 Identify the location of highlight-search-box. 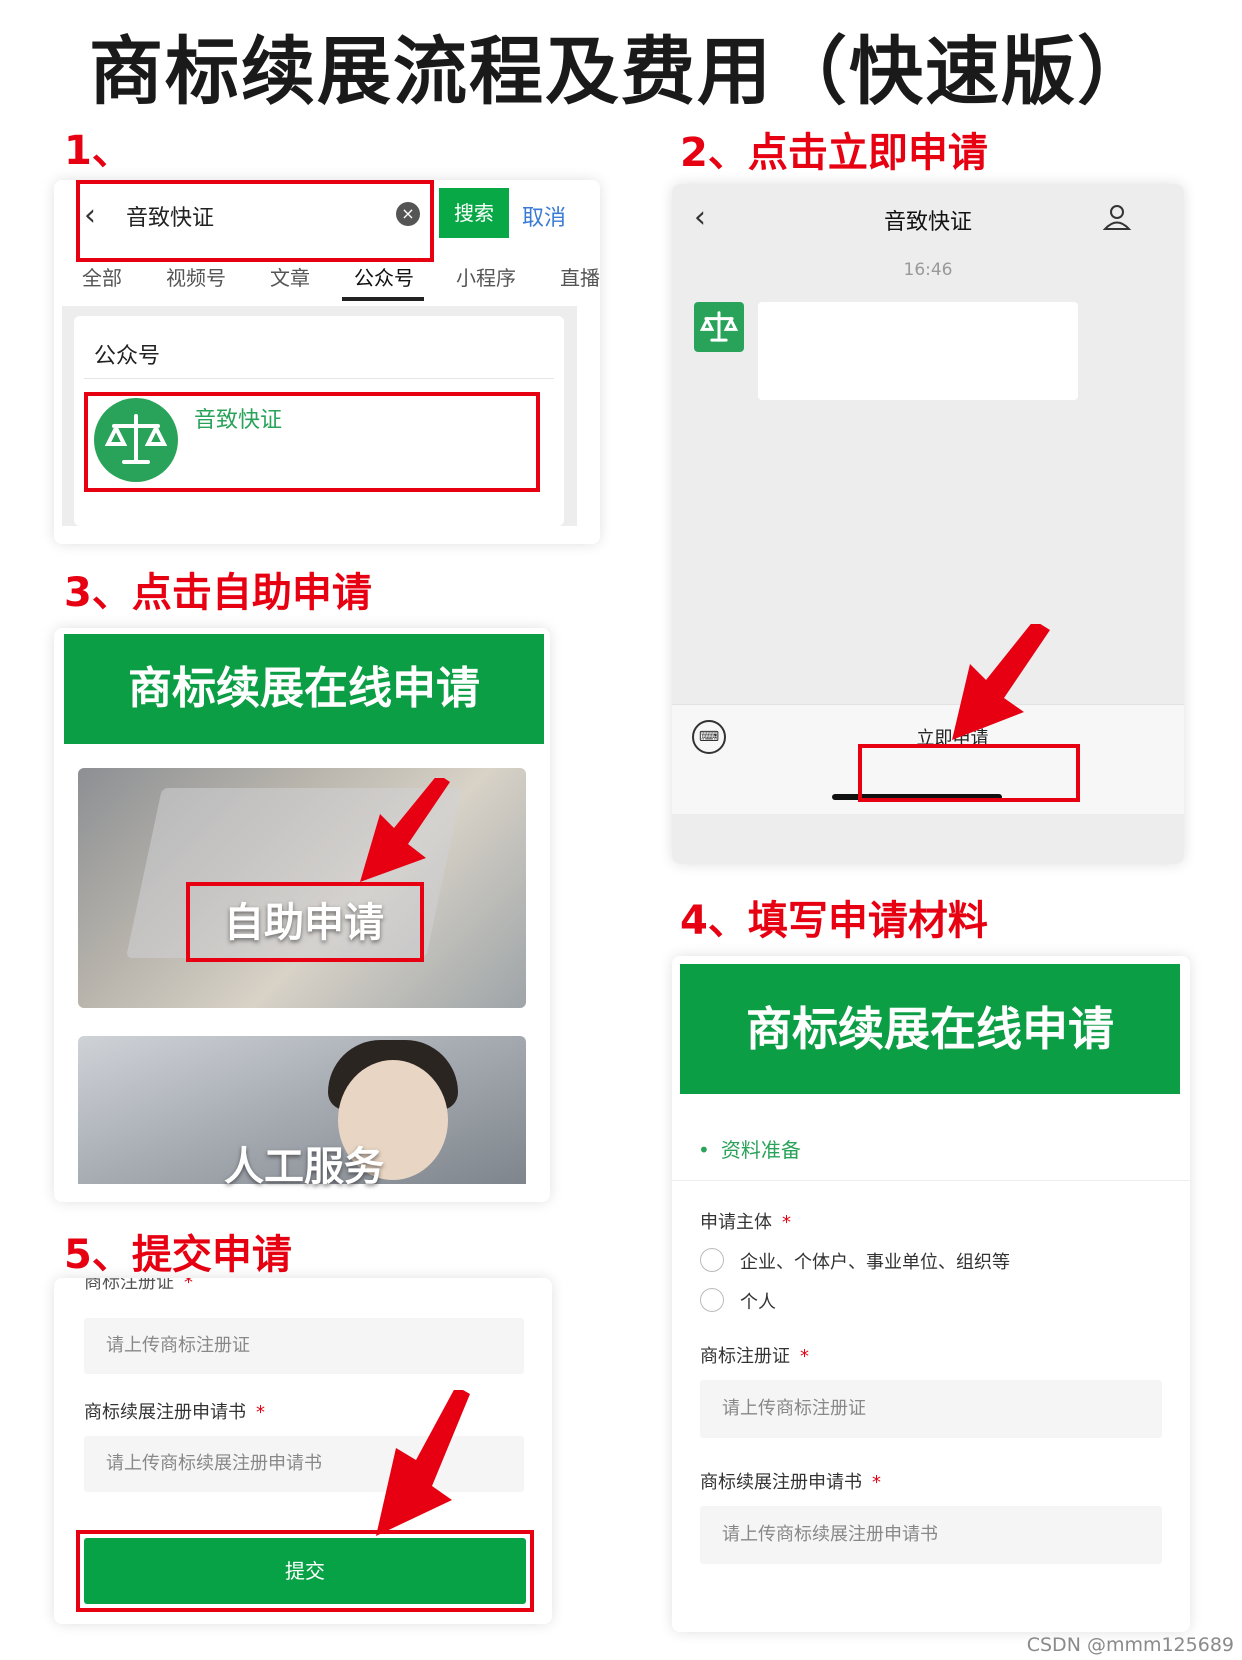
(255, 221).